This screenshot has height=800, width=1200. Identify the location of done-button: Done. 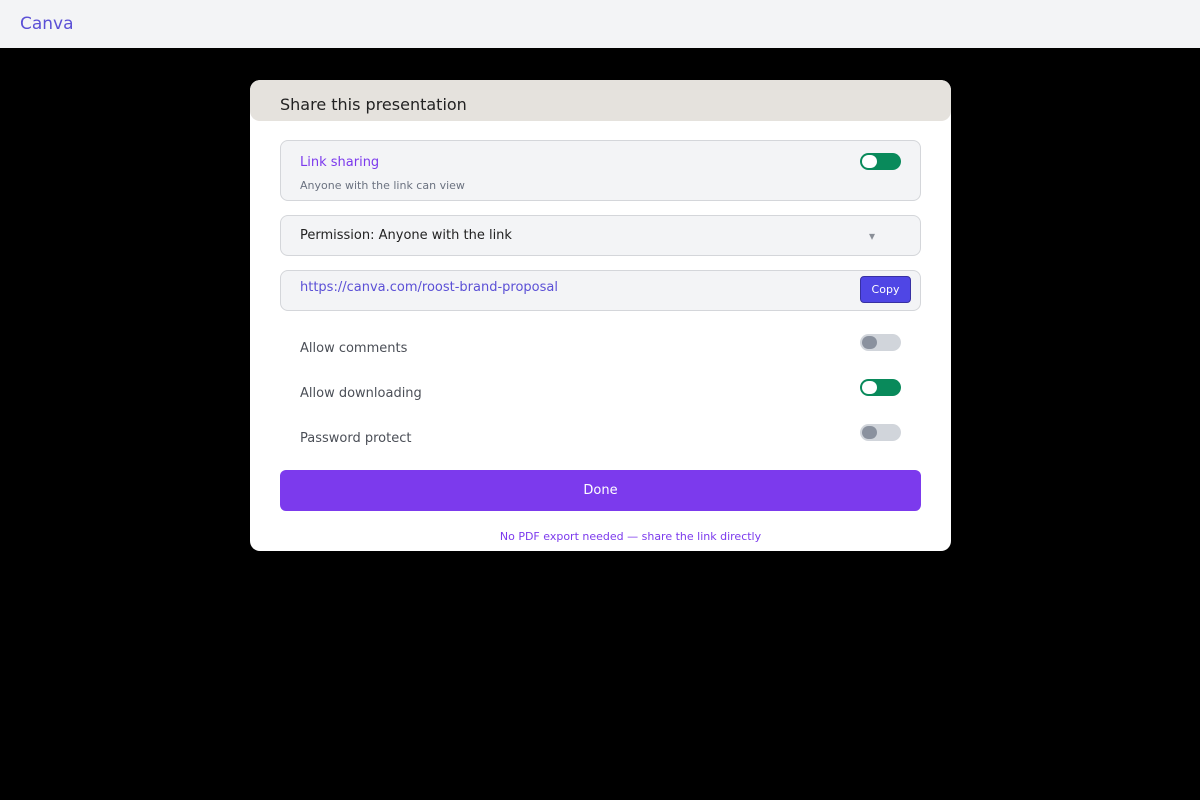
(600, 490).